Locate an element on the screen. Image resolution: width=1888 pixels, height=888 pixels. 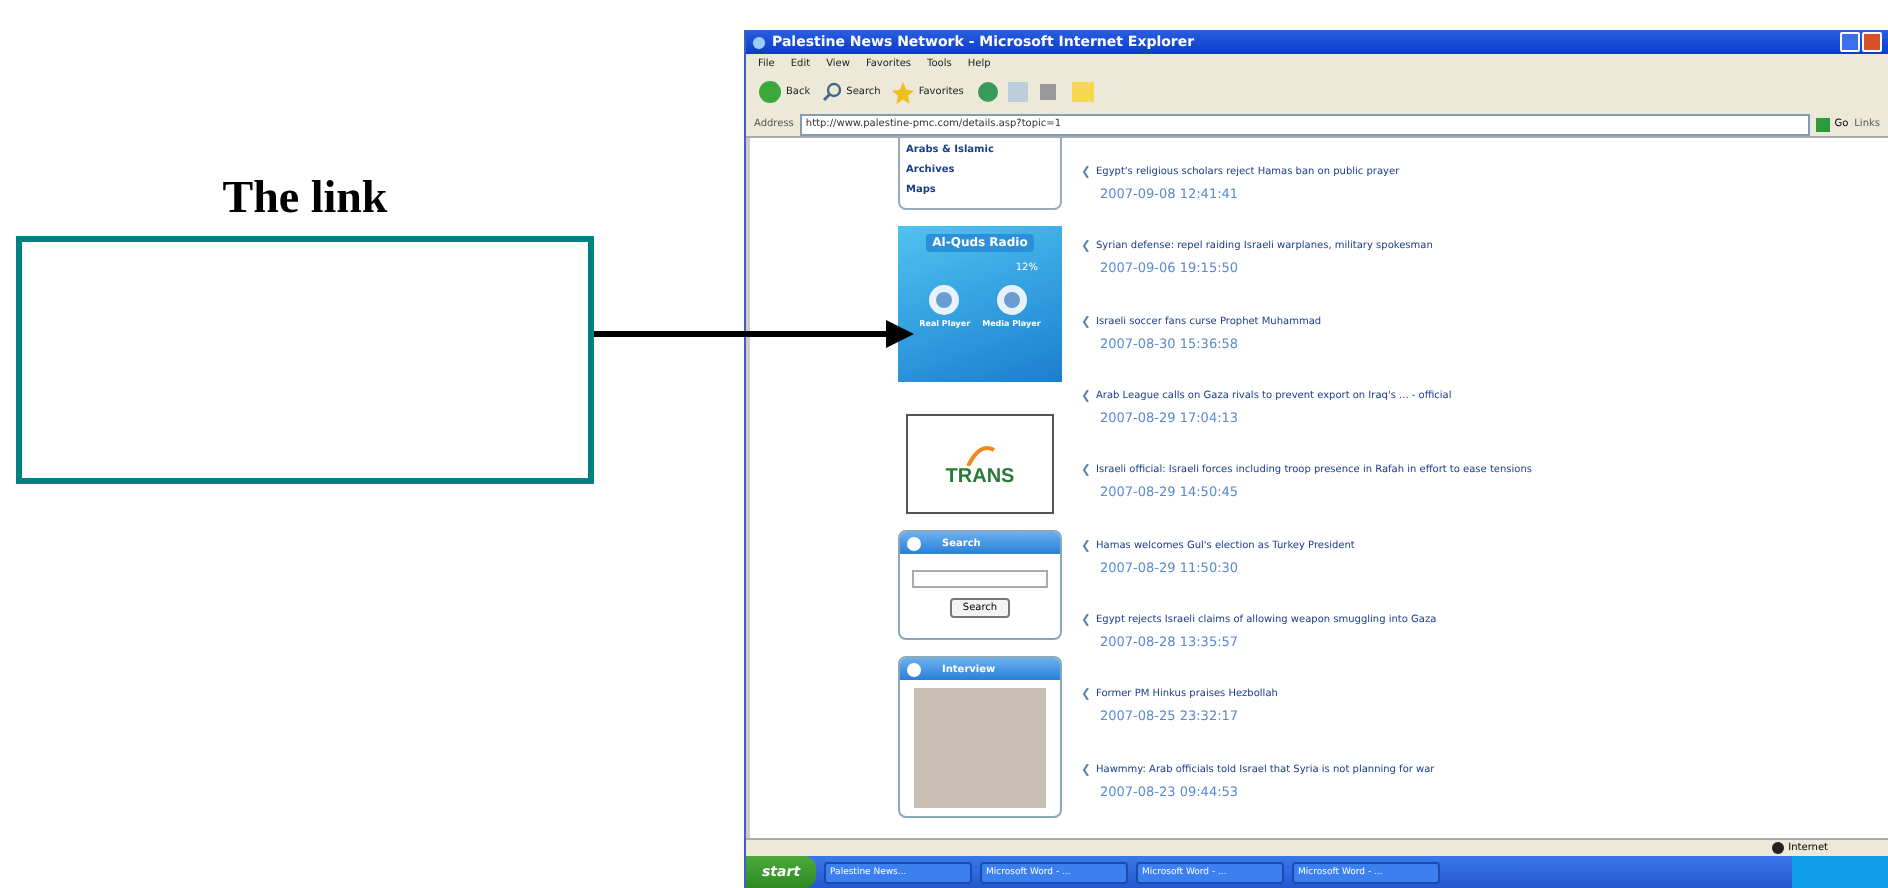
system-tray is located at coordinates (1840, 872).